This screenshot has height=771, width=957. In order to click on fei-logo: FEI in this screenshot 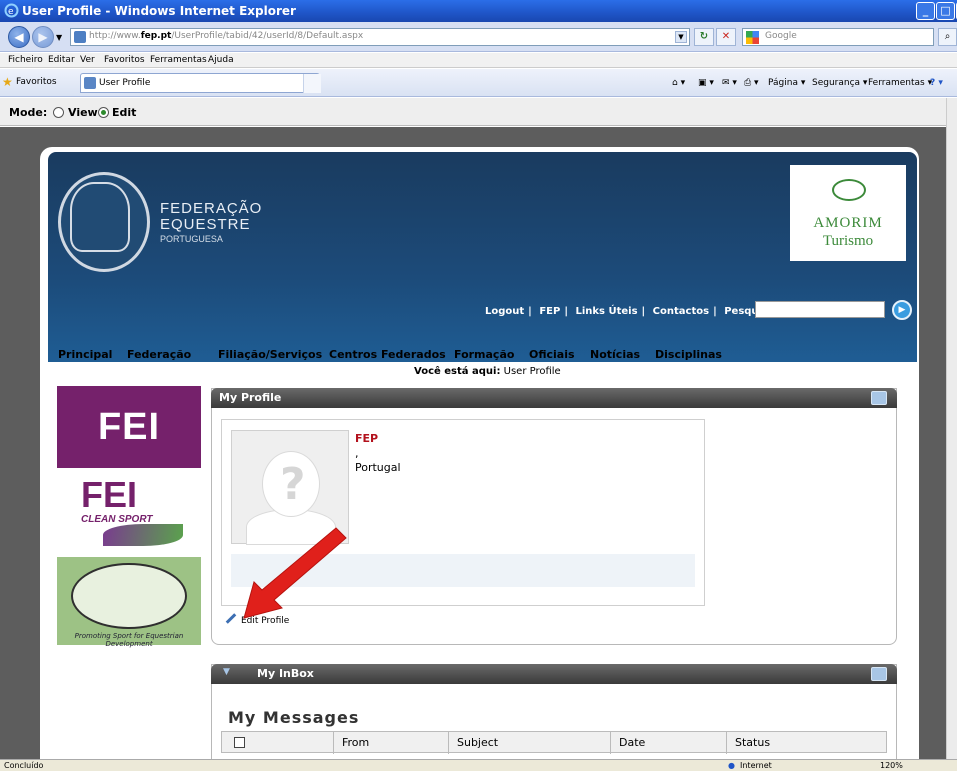, I will do `click(129, 427)`.